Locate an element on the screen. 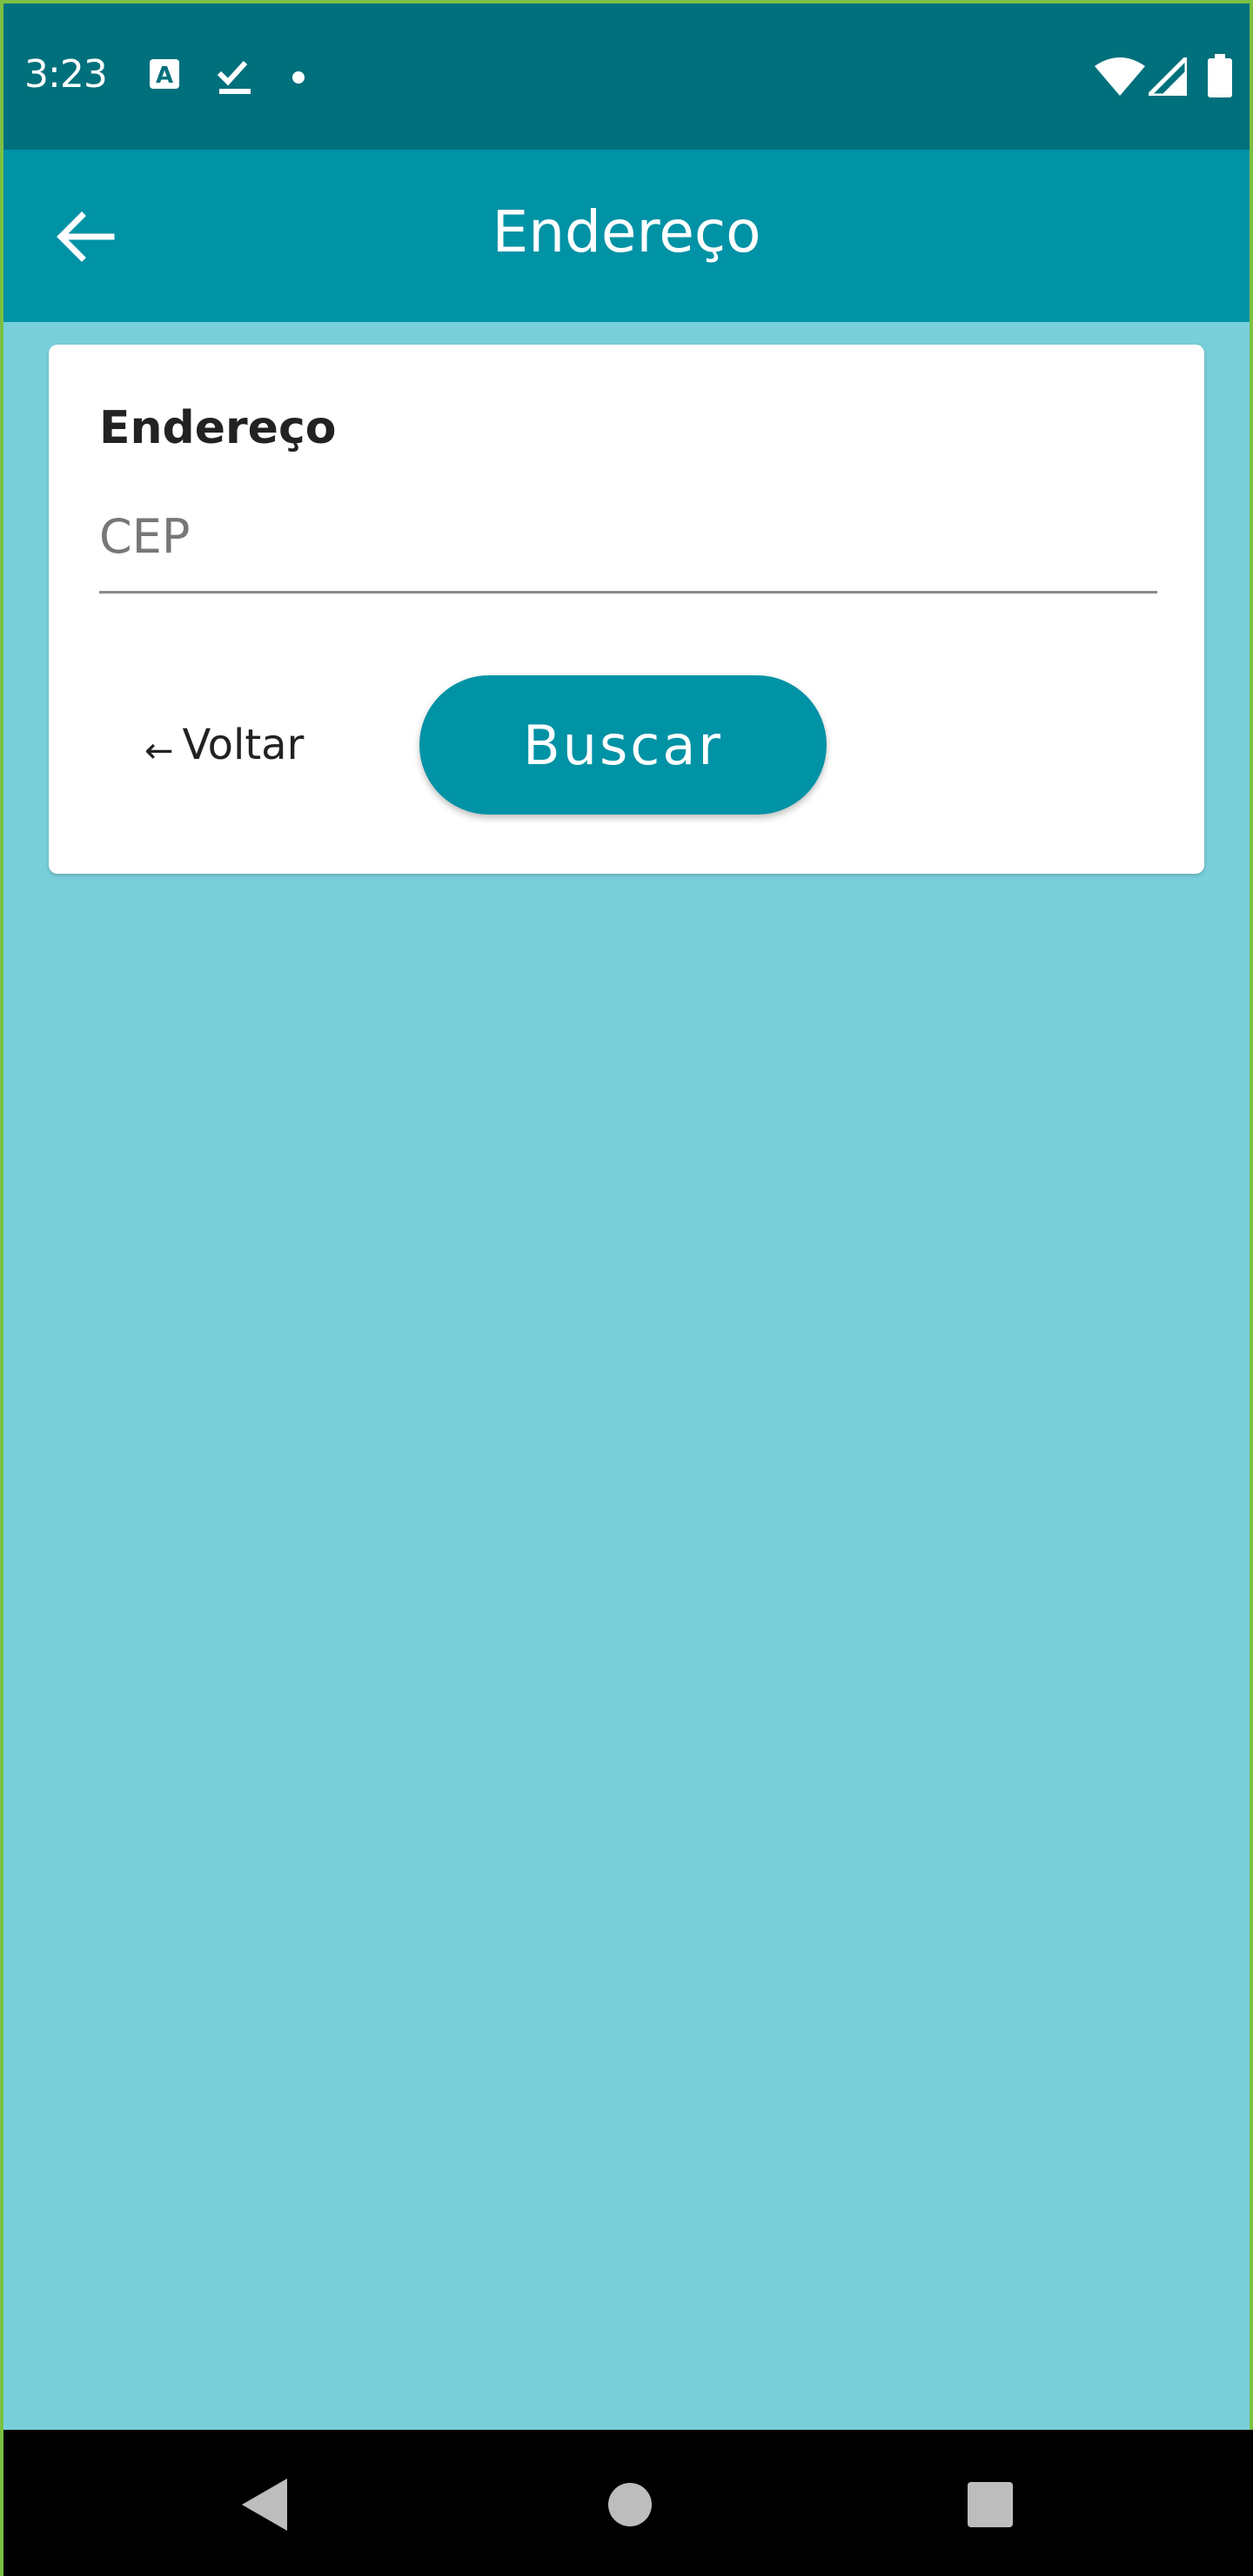 This screenshot has width=1253, height=2576. dot-icon is located at coordinates (298, 79).